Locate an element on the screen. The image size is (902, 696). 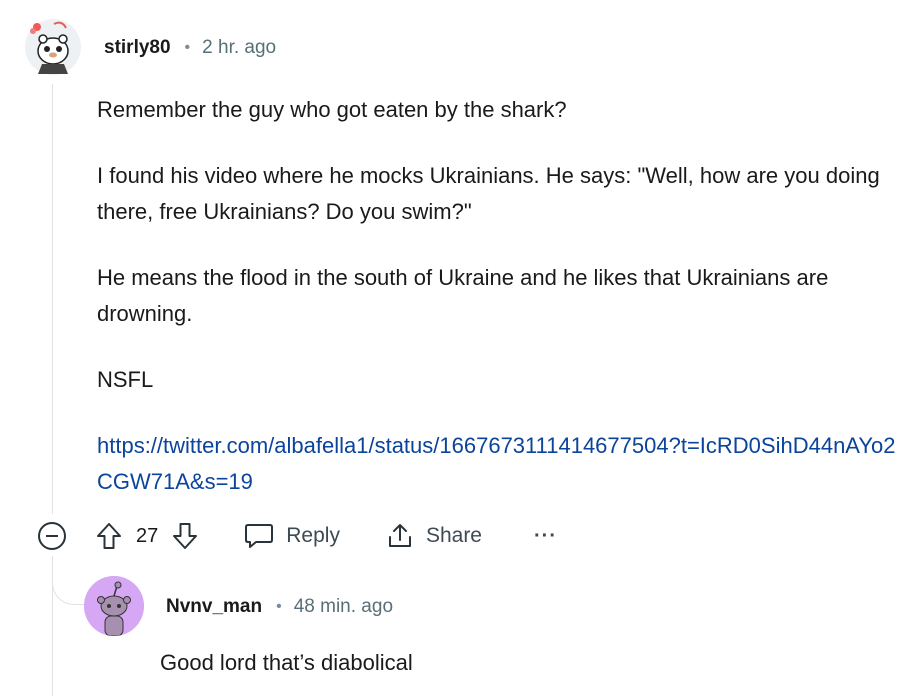
comment-author: stirly80 is located at coordinates (137, 48).